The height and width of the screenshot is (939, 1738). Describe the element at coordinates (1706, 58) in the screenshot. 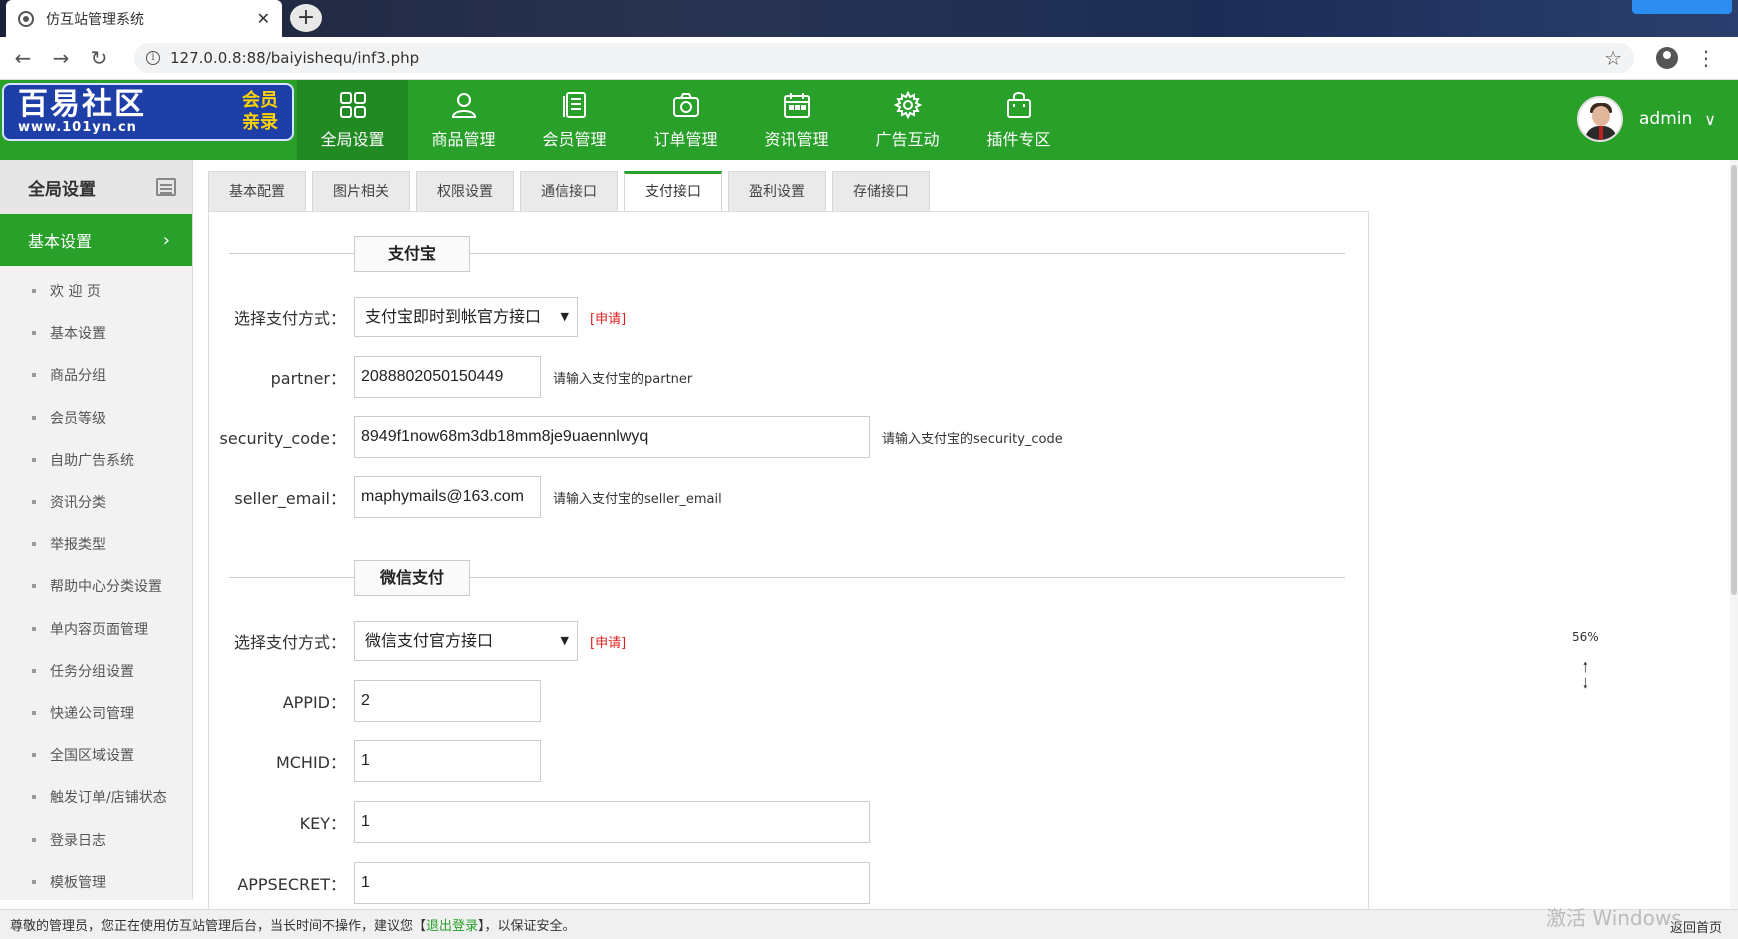

I see `kebab-menu-icon: ⋮` at that location.